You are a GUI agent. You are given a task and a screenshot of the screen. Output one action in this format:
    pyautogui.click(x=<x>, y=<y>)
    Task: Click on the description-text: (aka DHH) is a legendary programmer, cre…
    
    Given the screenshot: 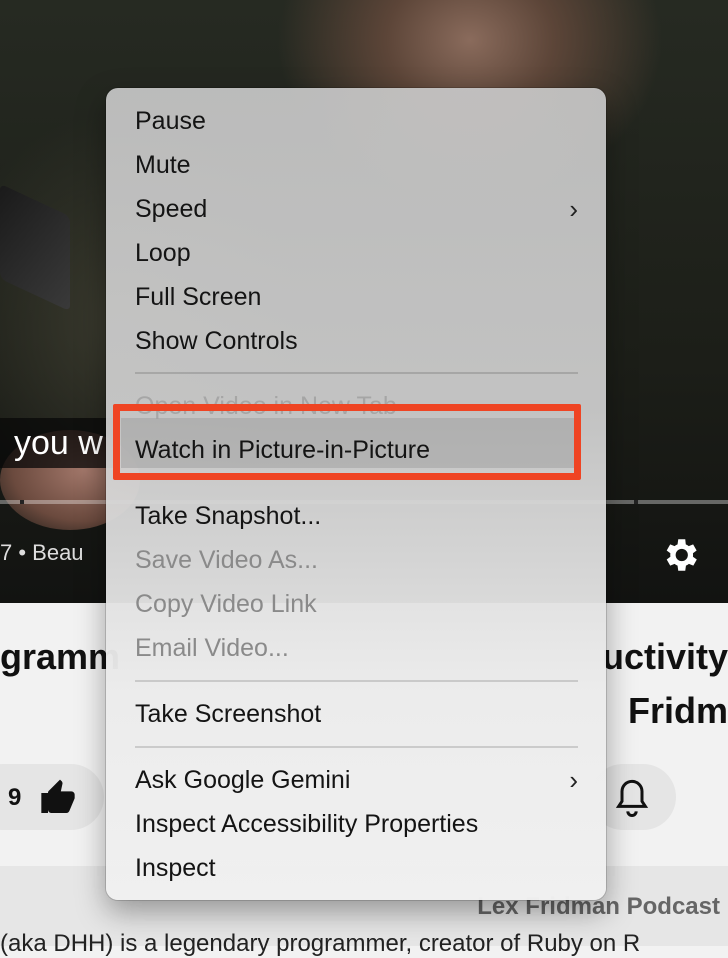 What is the action you would take?
    pyautogui.click(x=320, y=943)
    